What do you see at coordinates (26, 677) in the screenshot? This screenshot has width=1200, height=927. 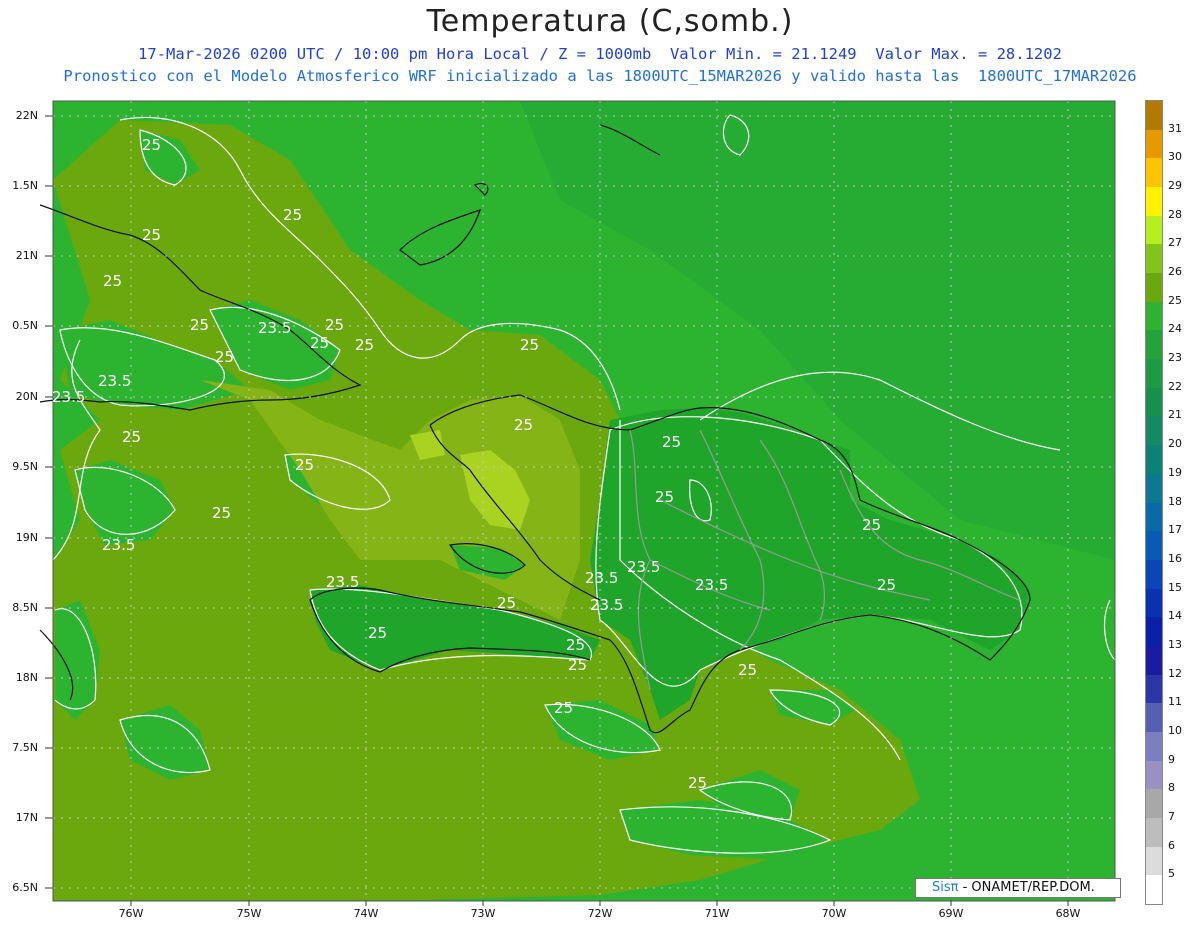 I see `lat-tick-label: 18N` at bounding box center [26, 677].